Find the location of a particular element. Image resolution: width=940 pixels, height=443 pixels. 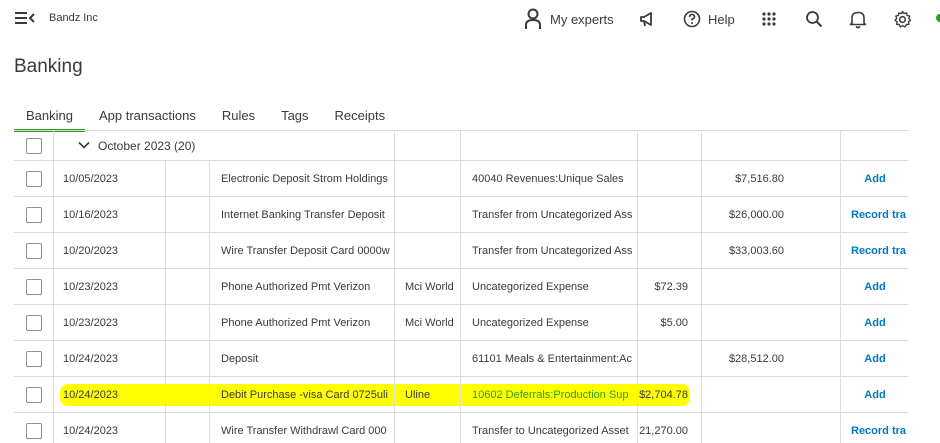

tab-app-transactions: App transactions is located at coordinates (147, 115).